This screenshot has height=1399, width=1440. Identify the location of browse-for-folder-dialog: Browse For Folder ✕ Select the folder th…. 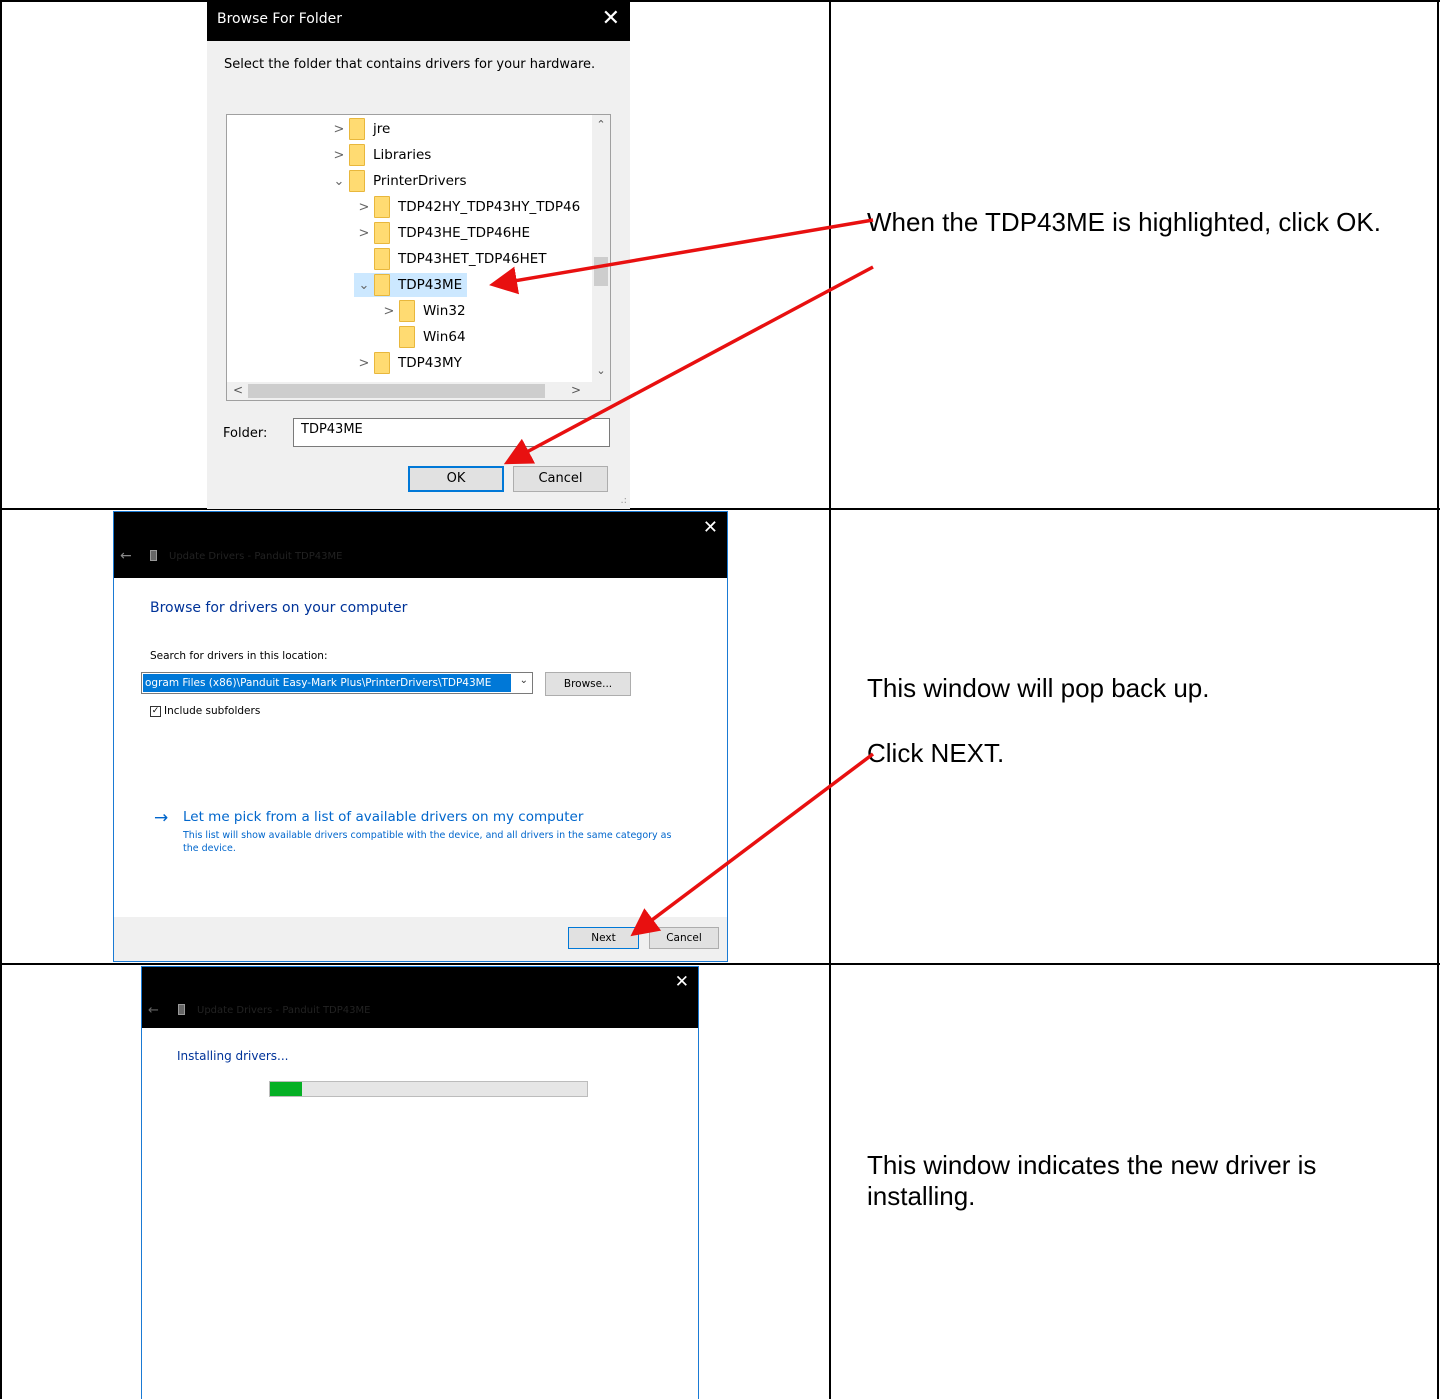
(418, 254).